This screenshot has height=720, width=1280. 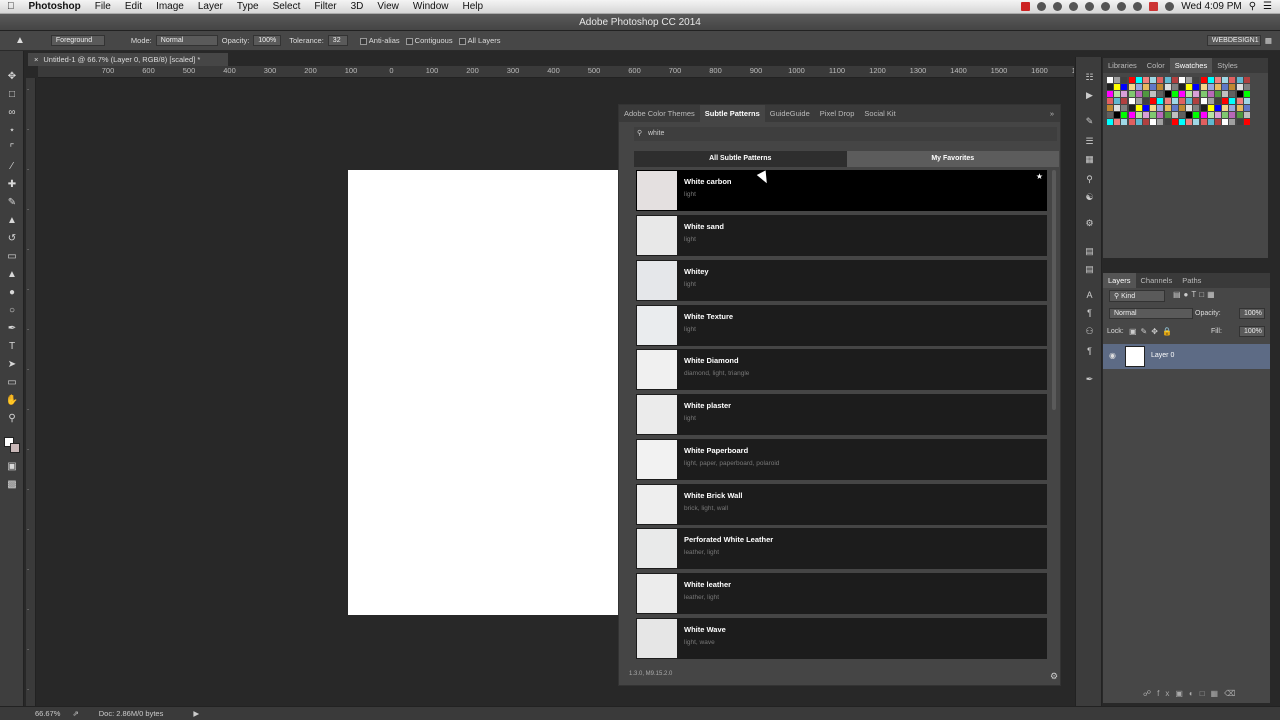 I want to click on pattern-row: White Diamond diamond, light, triangle, so click(x=841, y=369).